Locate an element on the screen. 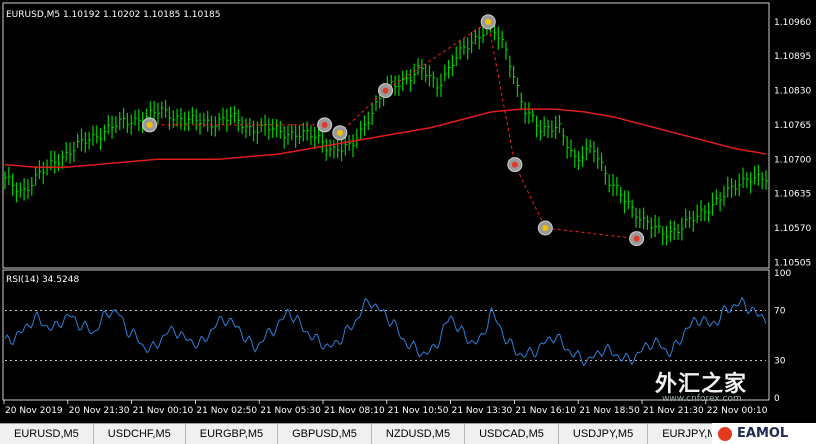 The image size is (816, 444). rsi-title: RSI(14) 34.5248 is located at coordinates (42, 280).